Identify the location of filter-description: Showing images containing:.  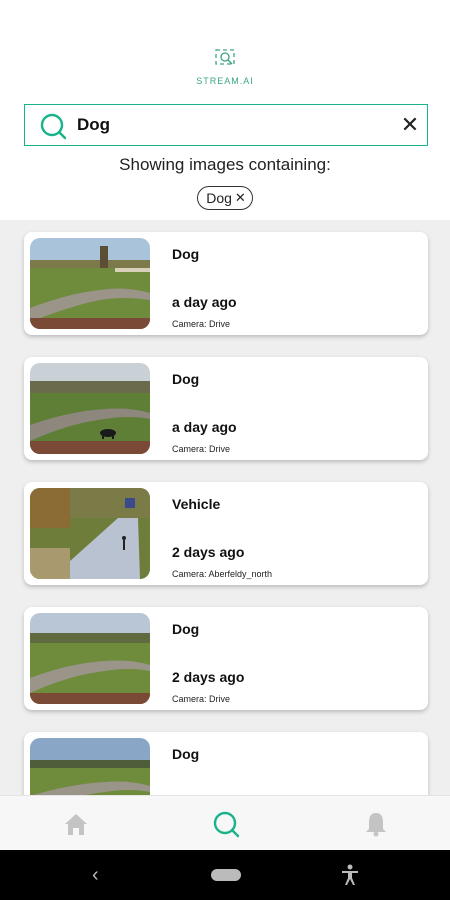
(225, 164).